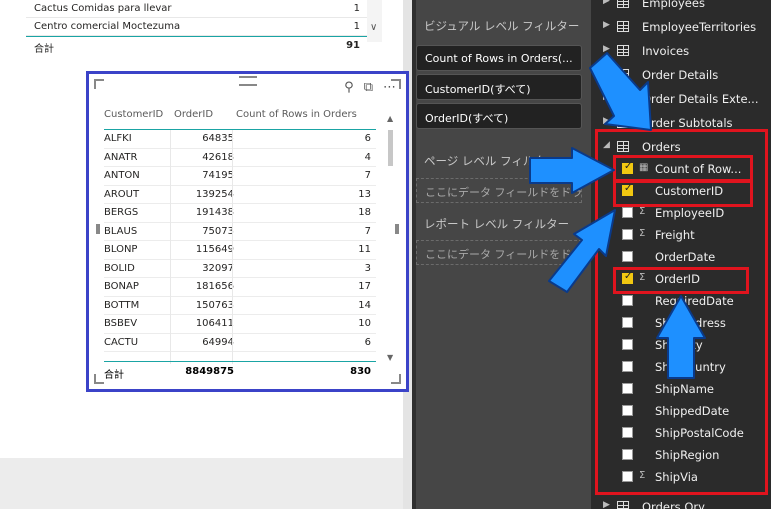 This screenshot has width=771, height=509. What do you see at coordinates (373, 27) in the screenshot?
I see `chevron-down-icon: ∨` at bounding box center [373, 27].